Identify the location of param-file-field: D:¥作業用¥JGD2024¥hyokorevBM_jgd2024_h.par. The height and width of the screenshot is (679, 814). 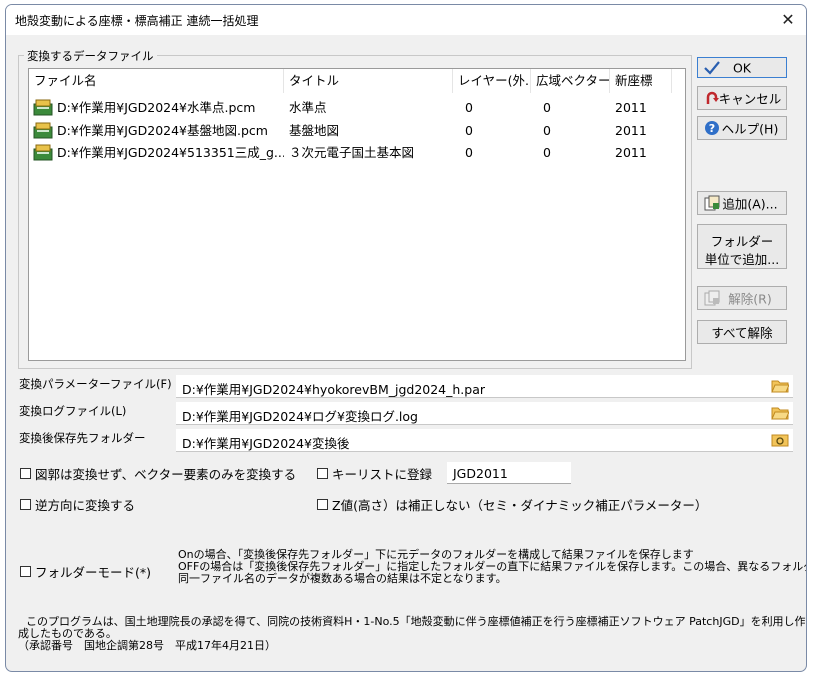
(484, 386).